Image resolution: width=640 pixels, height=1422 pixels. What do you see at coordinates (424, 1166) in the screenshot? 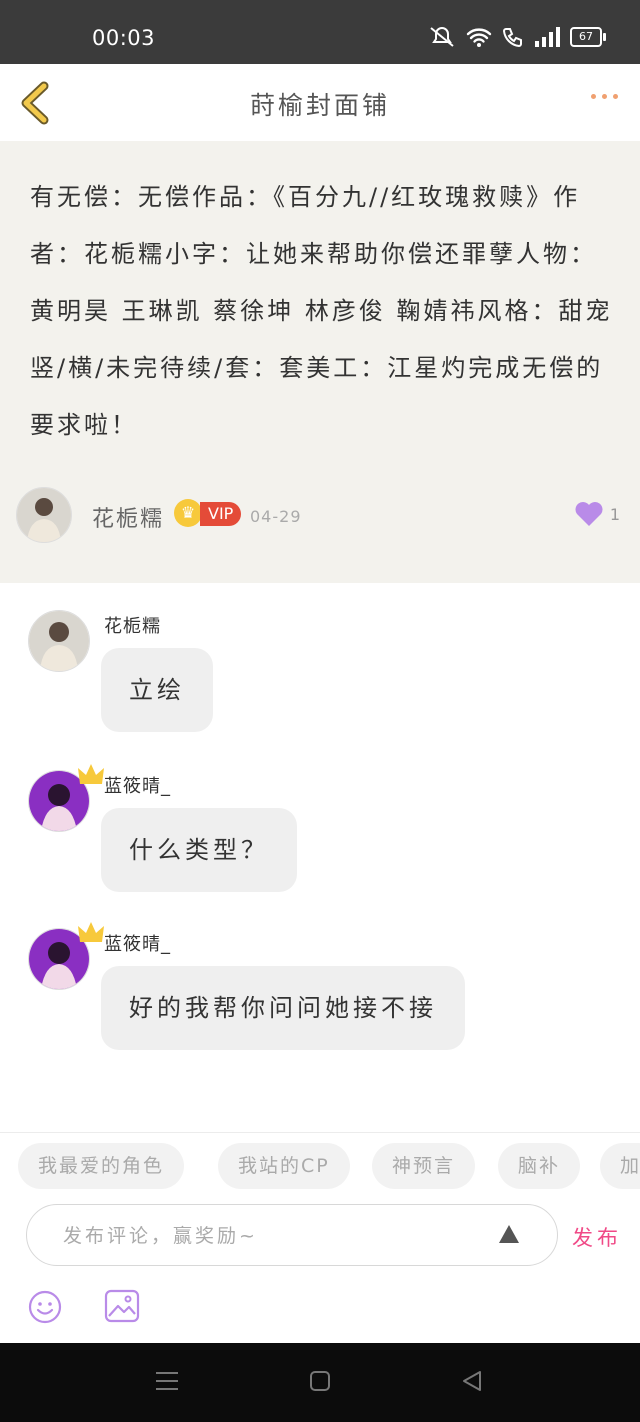
I see `tag-chip: 神预言` at bounding box center [424, 1166].